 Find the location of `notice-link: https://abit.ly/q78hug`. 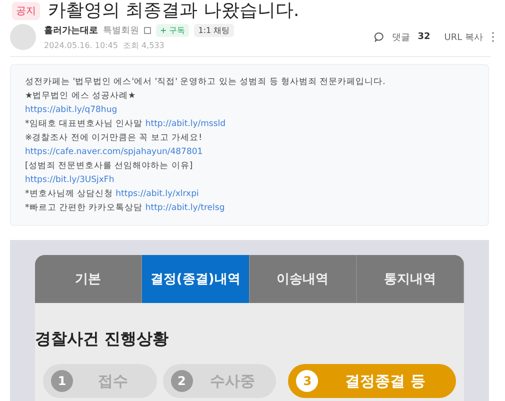

notice-link: https://abit.ly/q78hug is located at coordinates (71, 110).